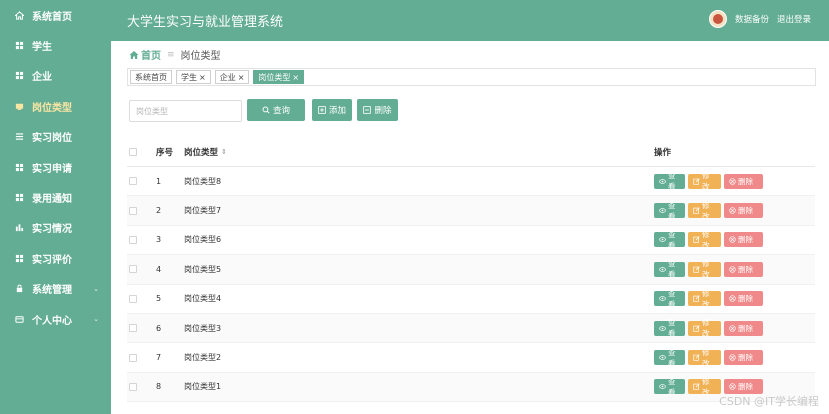  What do you see at coordinates (794, 19) in the screenshot?
I see `logout-link: 退出登录` at bounding box center [794, 19].